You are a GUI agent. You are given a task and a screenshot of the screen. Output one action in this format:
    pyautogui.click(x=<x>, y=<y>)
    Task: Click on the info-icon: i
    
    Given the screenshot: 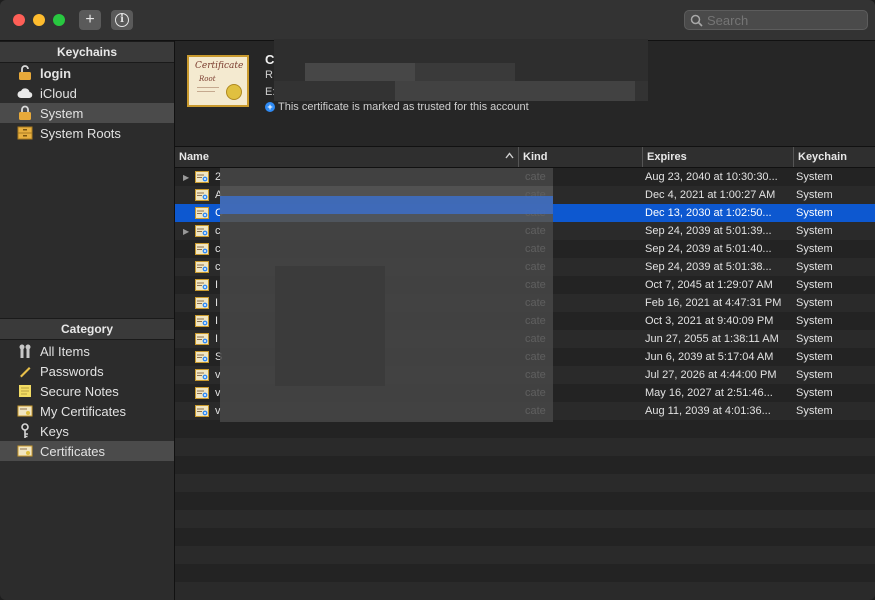 What is the action you would take?
    pyautogui.click(x=122, y=20)
    